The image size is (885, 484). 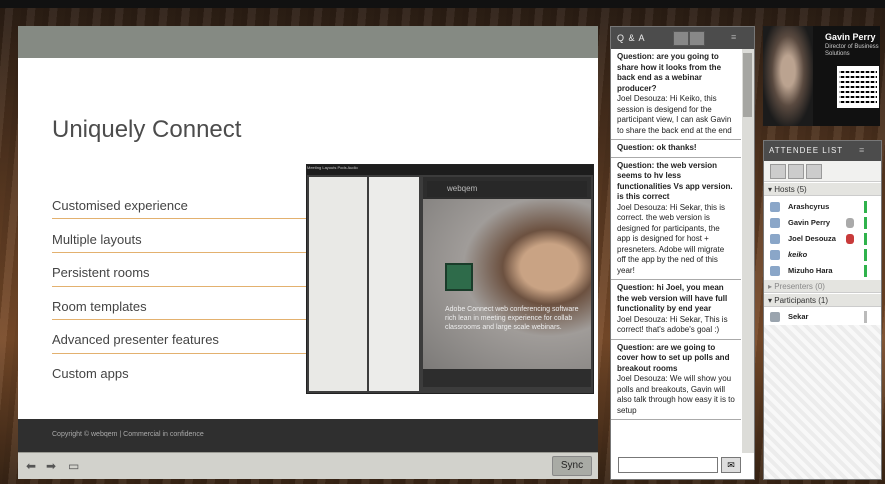 I want to click on qa-header: Q & A ≡, so click(x=682, y=38).